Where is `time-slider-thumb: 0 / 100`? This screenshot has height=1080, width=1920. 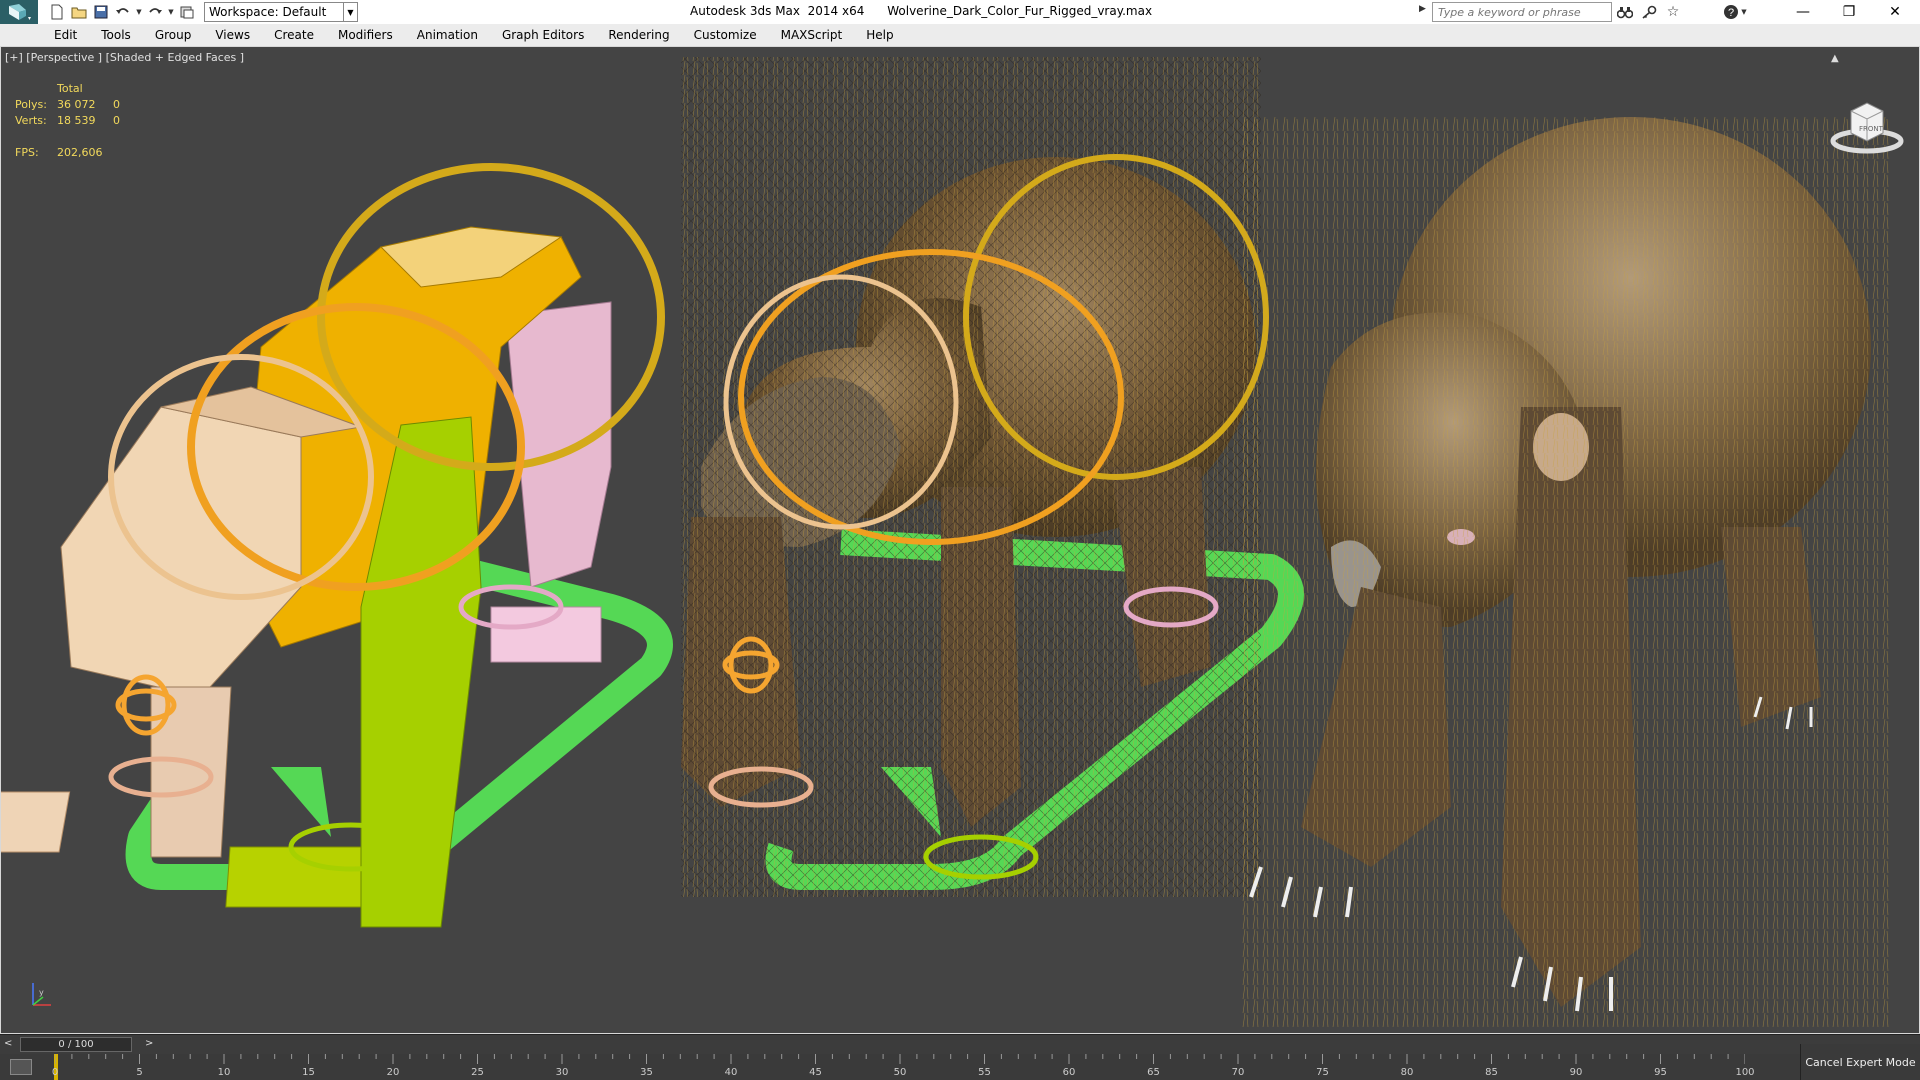 time-slider-thumb: 0 / 100 is located at coordinates (76, 1044).